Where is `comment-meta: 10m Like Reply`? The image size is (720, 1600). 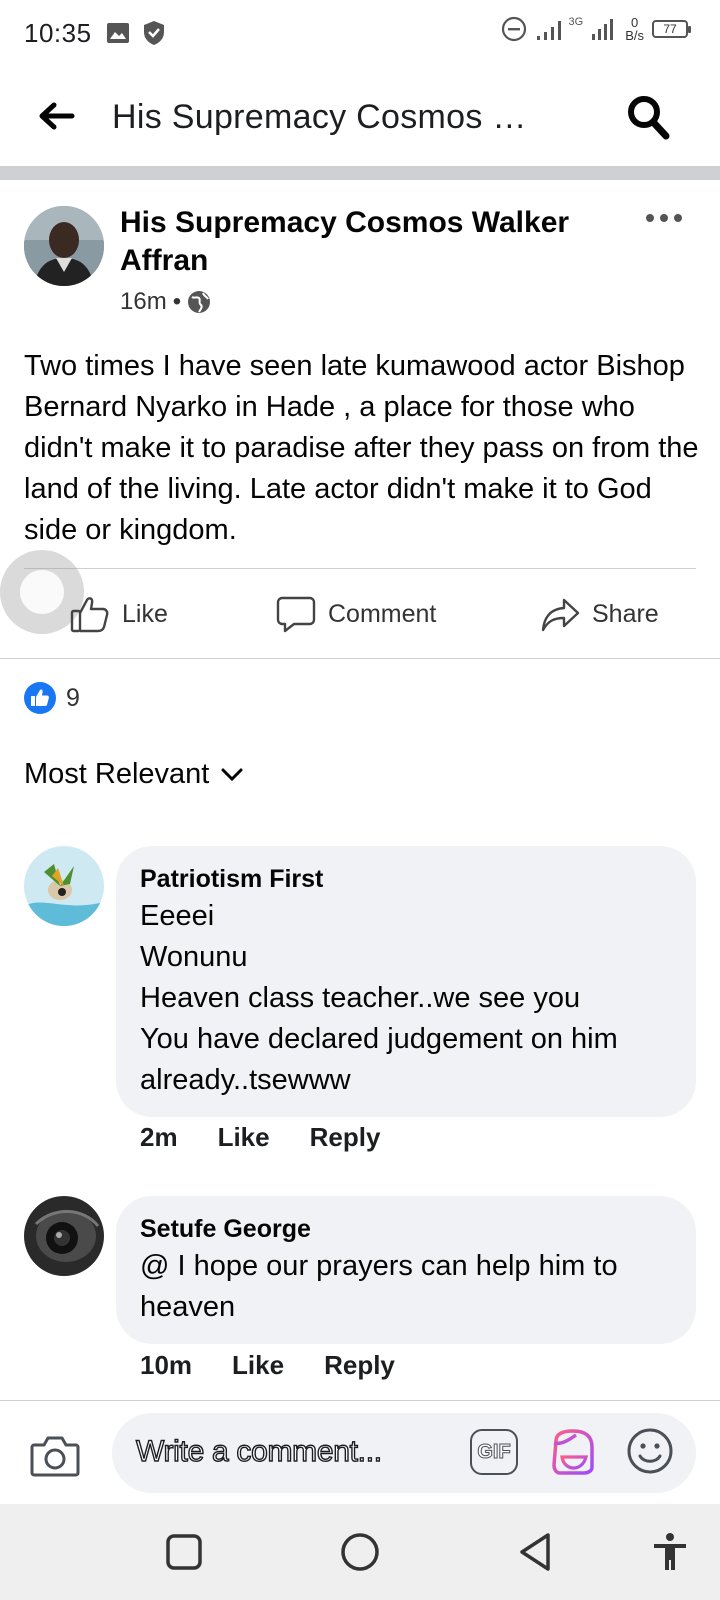 comment-meta: 10m Like Reply is located at coordinates (267, 1365).